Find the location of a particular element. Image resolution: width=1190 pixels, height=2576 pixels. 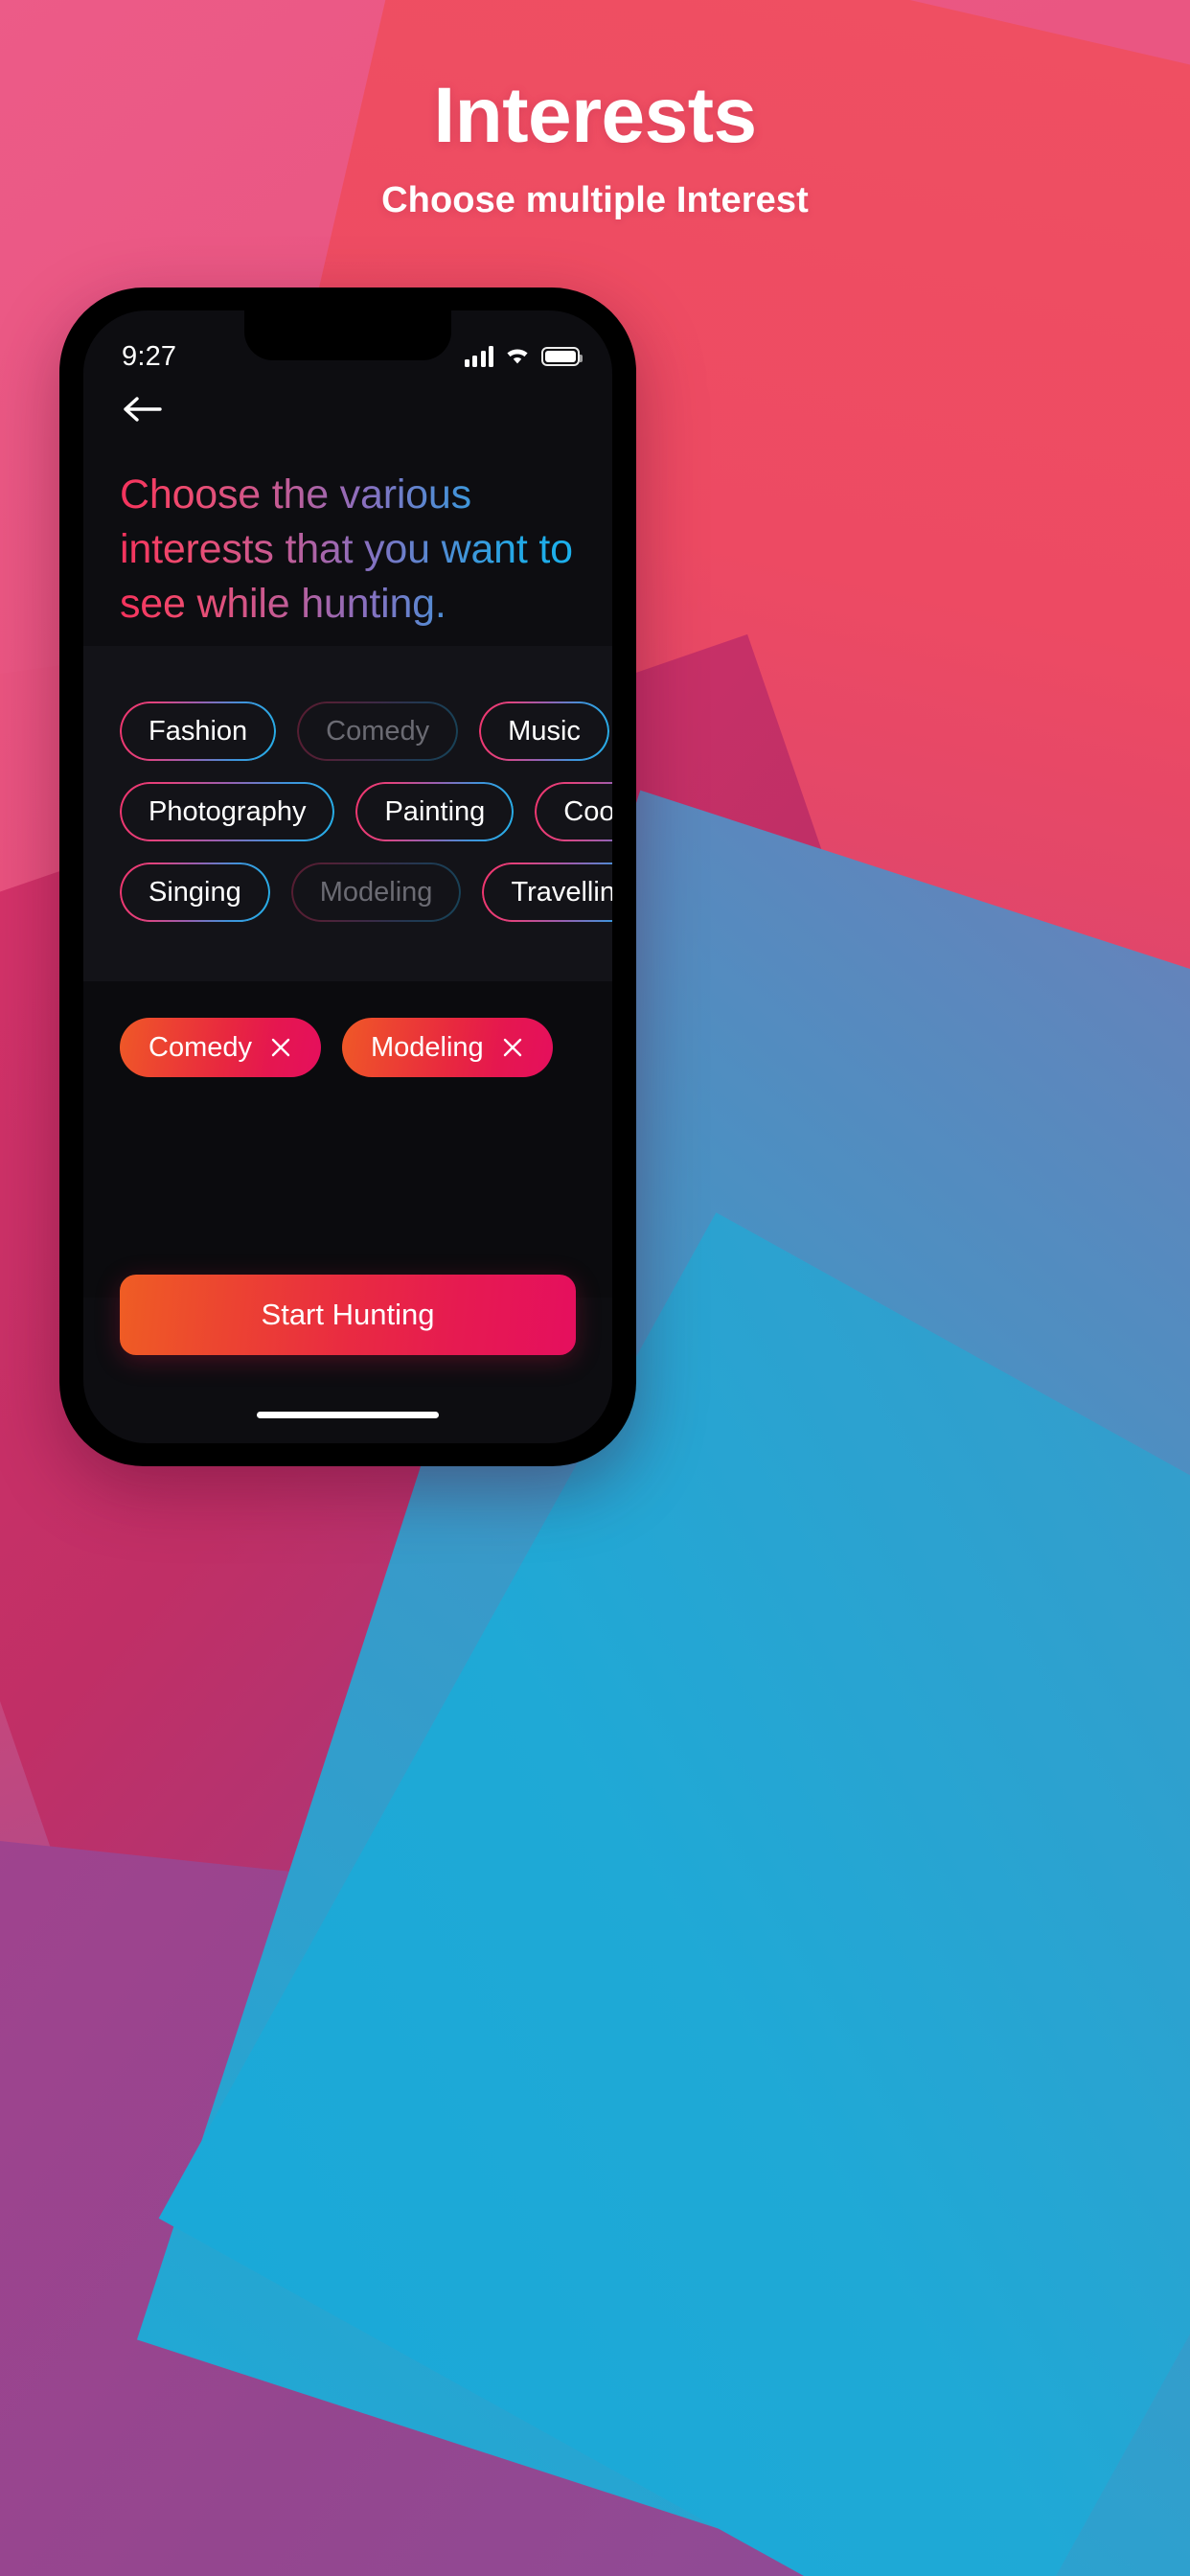

interest-row: Singing Modeling Travelling Fitness is located at coordinates (348, 892).